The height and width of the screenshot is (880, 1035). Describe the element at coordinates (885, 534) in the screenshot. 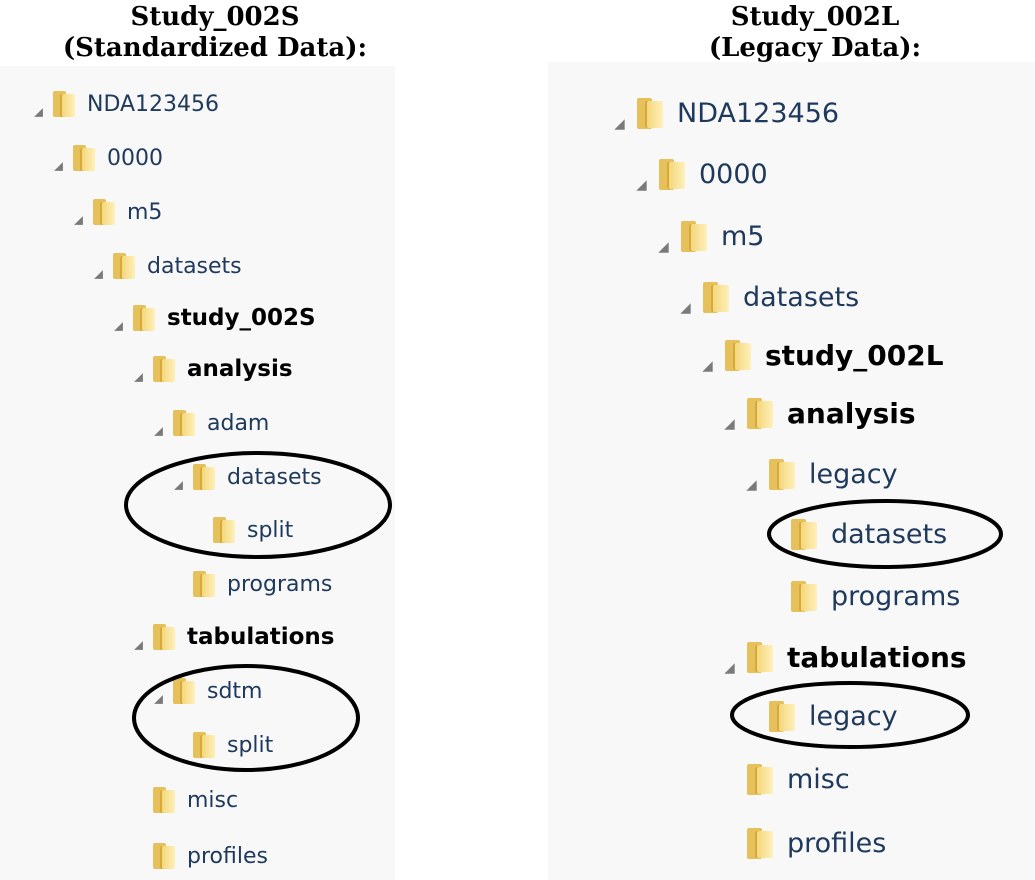

I see `highlight-oval-right-datasets` at that location.